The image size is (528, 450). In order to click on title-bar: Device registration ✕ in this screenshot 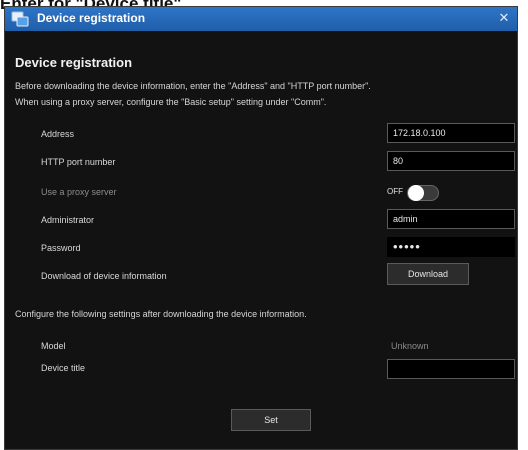, I will do `click(261, 19)`.